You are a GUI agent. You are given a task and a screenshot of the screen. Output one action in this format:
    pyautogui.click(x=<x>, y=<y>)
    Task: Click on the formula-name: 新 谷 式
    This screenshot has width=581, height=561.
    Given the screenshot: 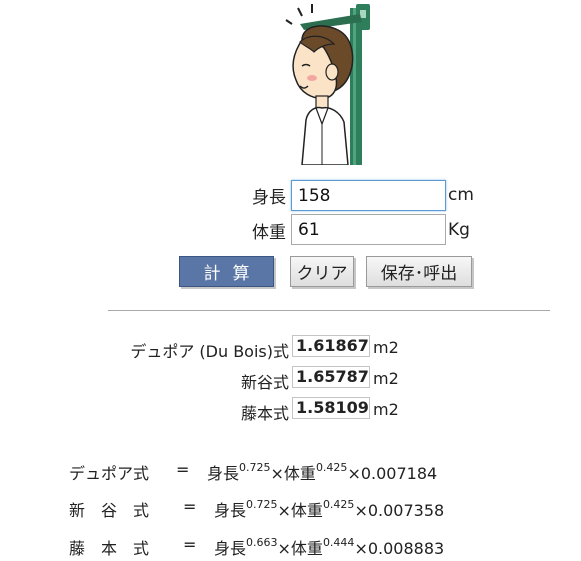 What is the action you would take?
    pyautogui.click(x=109, y=510)
    